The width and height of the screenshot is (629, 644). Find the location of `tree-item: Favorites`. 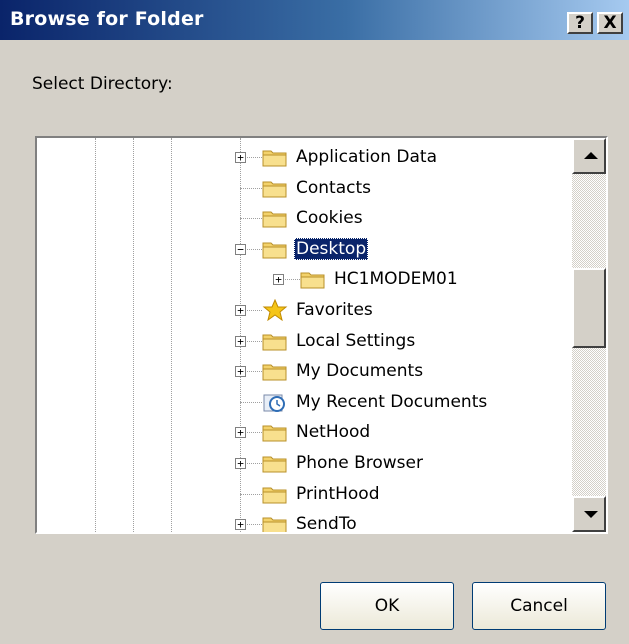

tree-item: Favorites is located at coordinates (318, 310).